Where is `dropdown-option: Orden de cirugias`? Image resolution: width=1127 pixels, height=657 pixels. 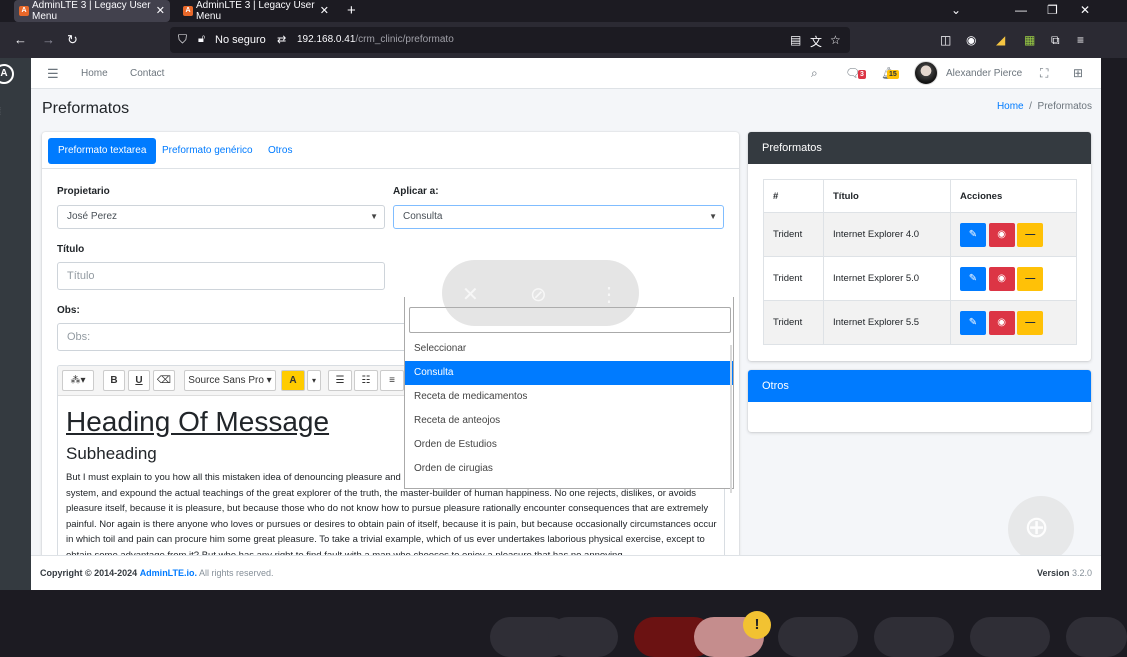
dropdown-option: Orden de cirugias is located at coordinates (569, 469).